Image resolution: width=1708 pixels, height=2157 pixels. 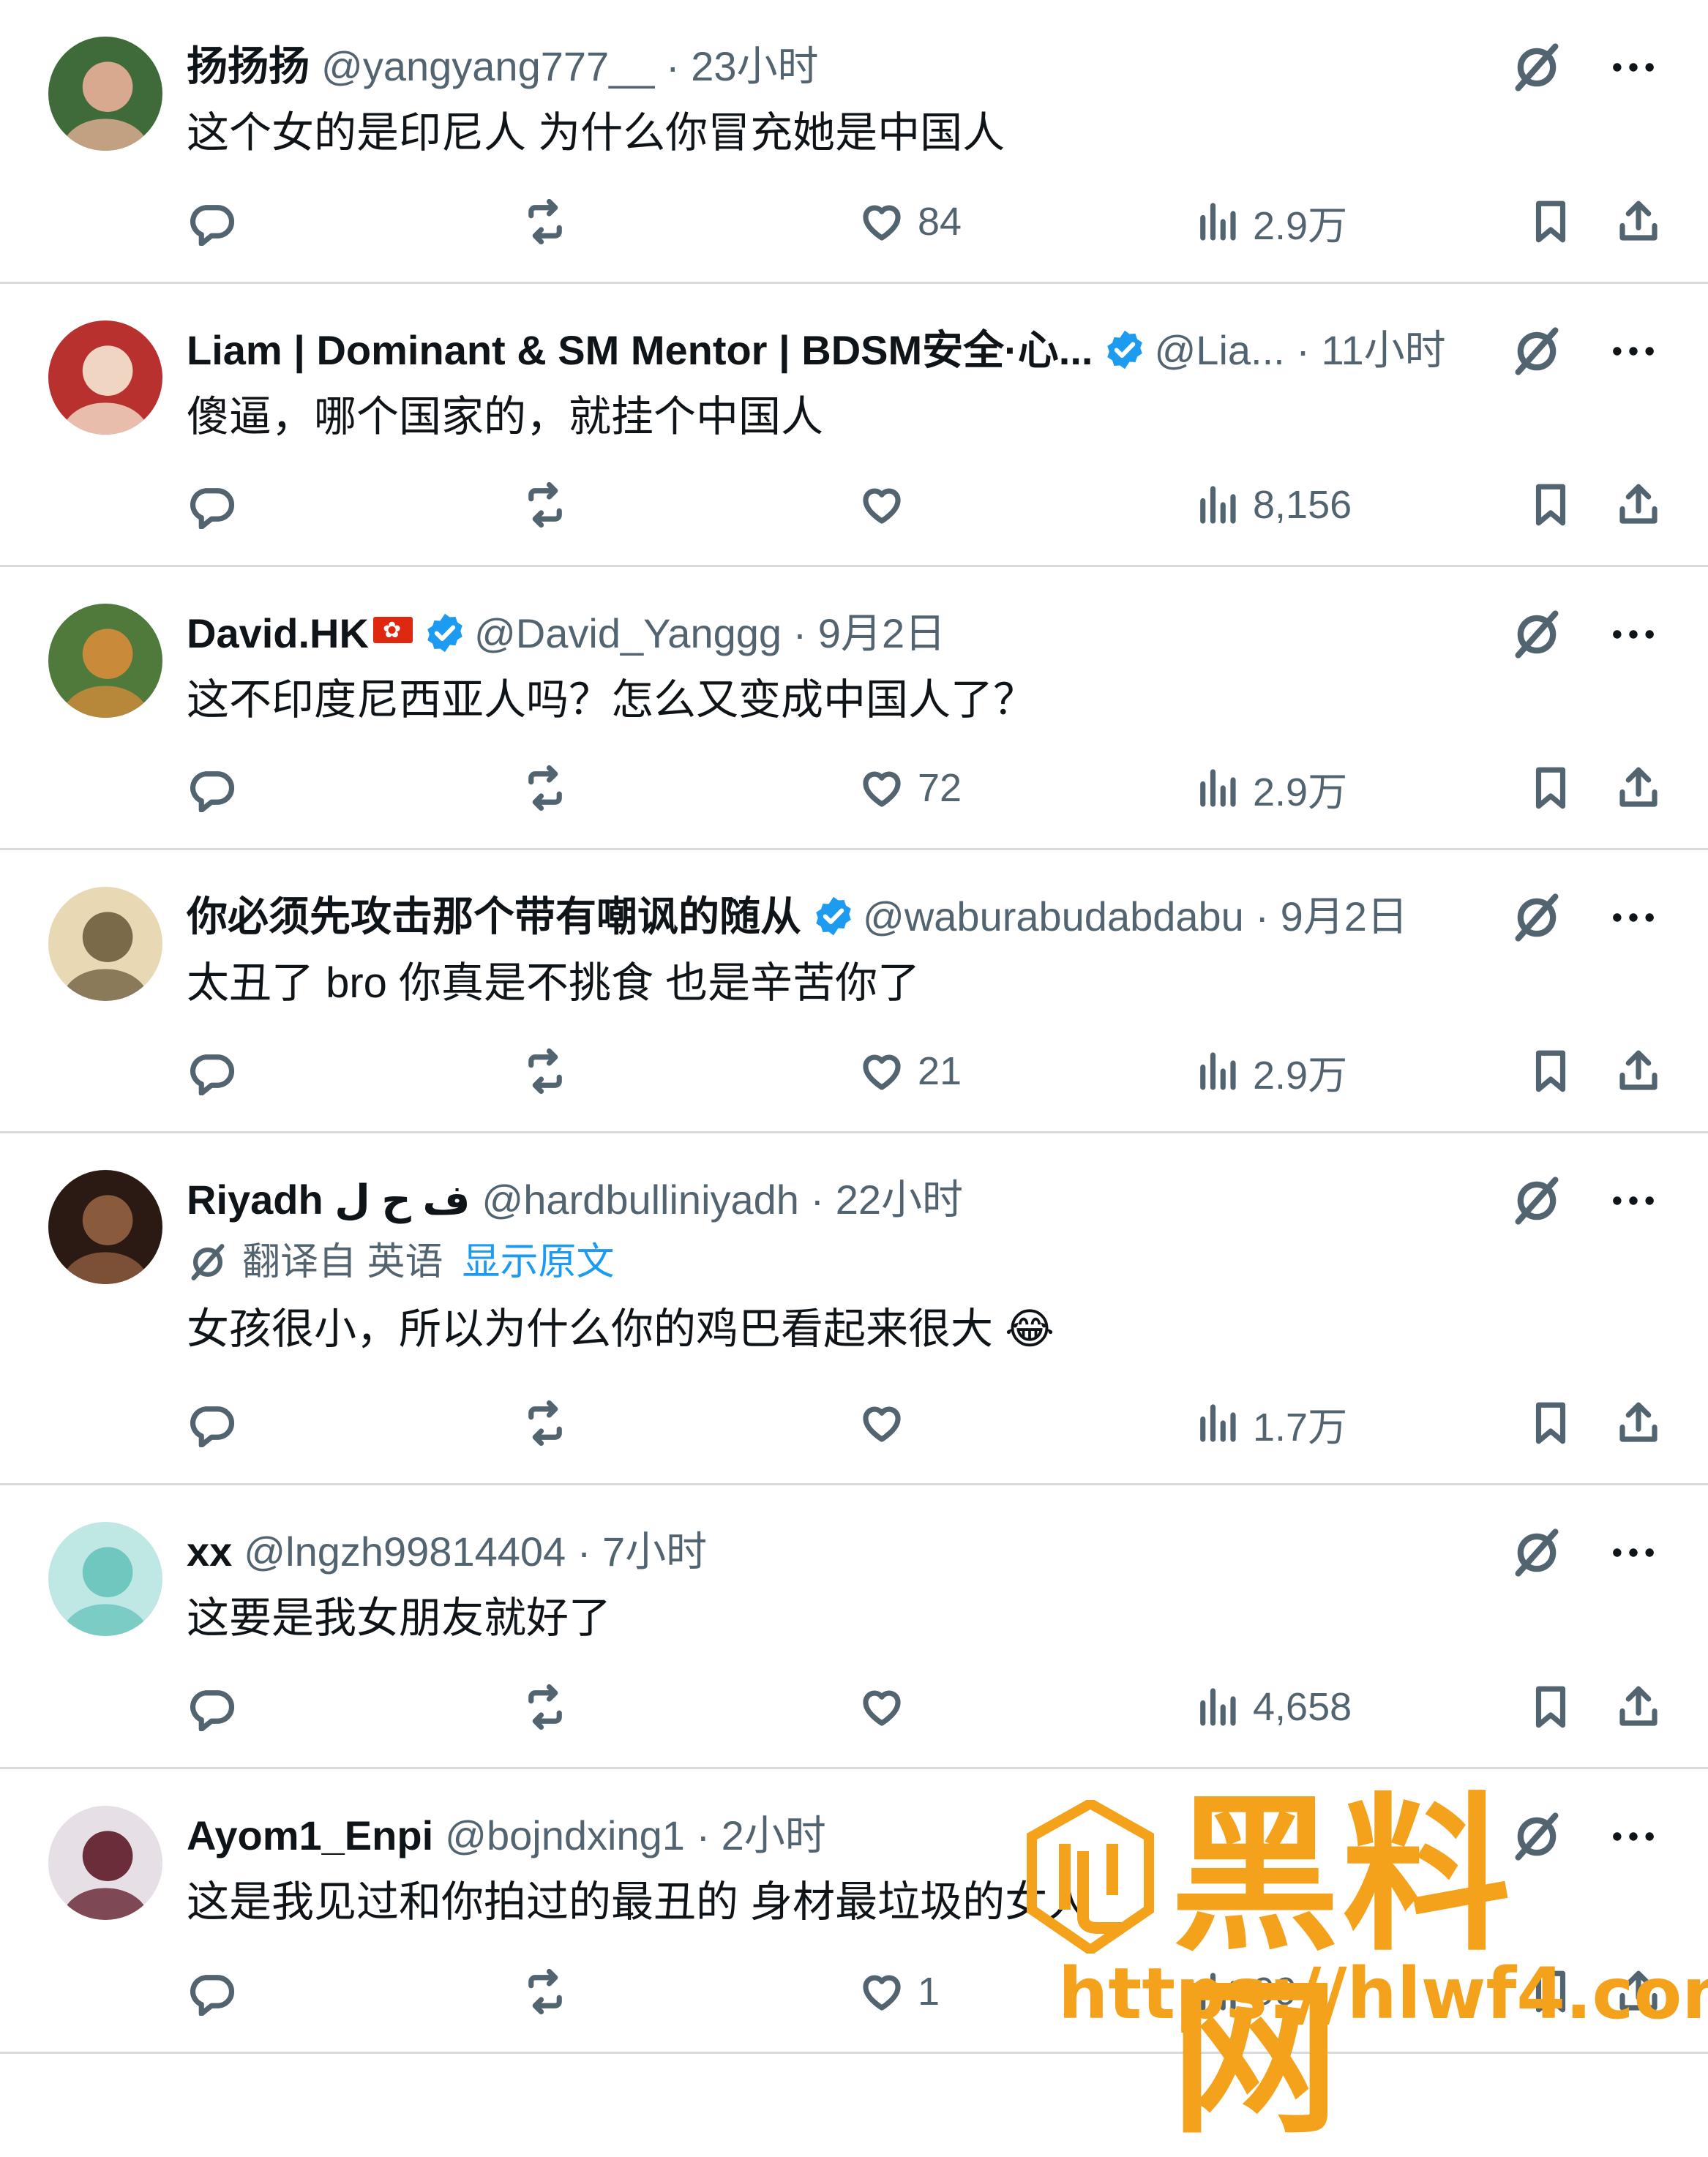 What do you see at coordinates (1272, 505) in the screenshot?
I see `views-button: 8,156` at bounding box center [1272, 505].